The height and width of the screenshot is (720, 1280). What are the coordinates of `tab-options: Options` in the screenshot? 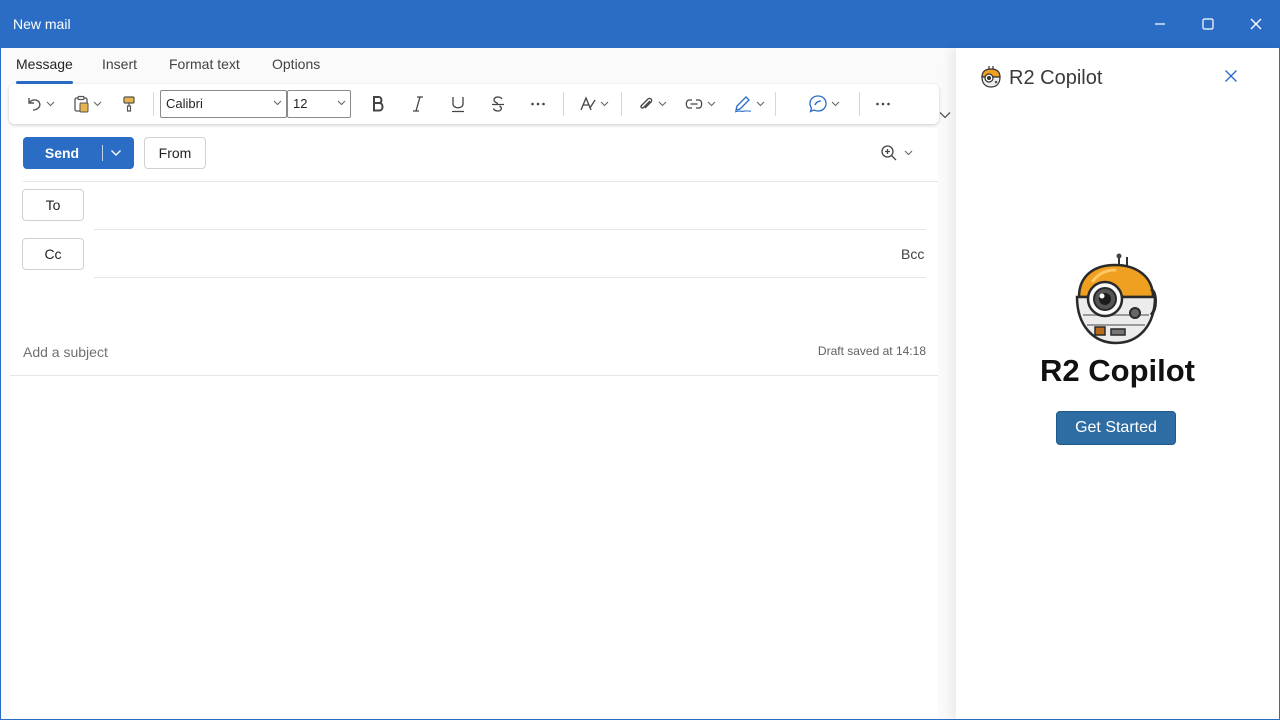 It's located at (296, 68).